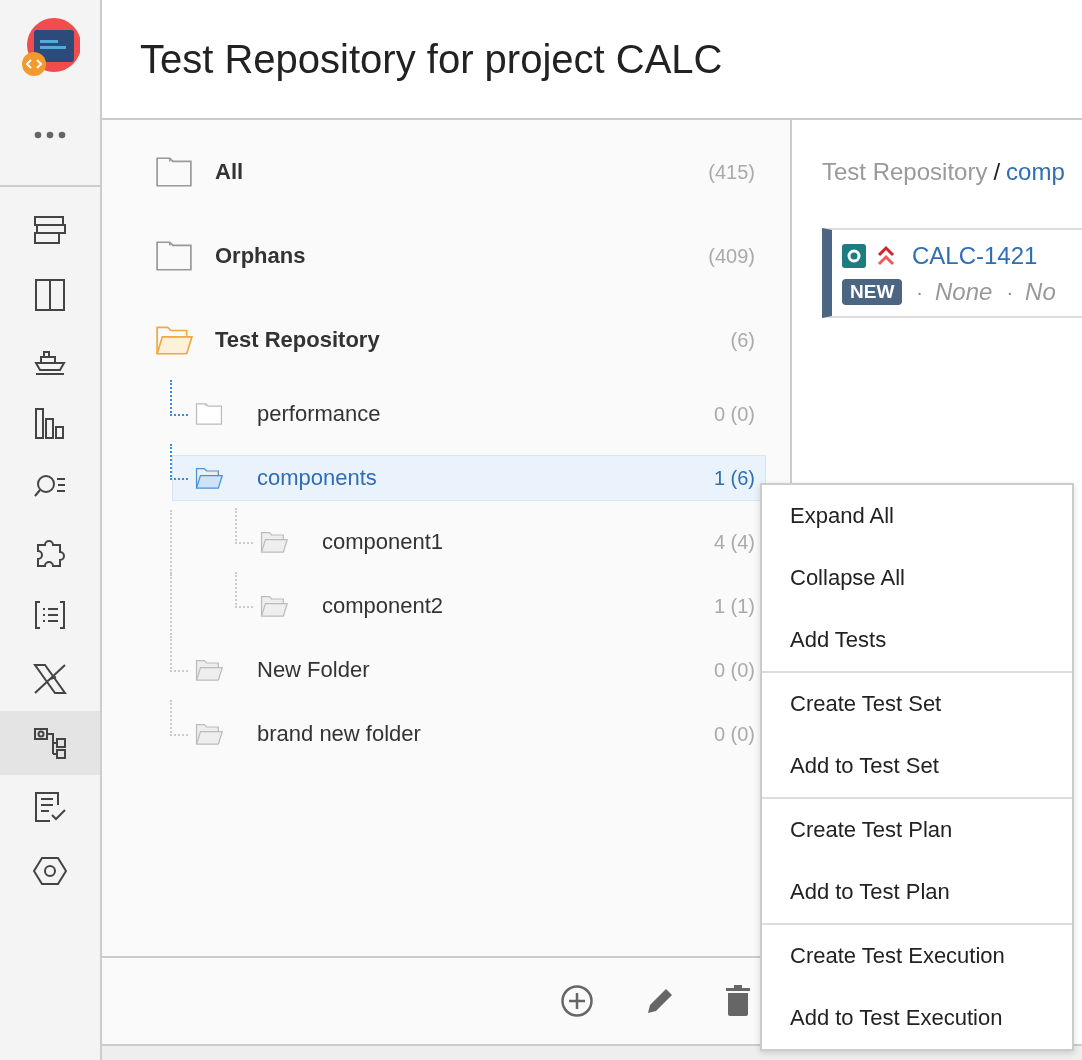  What do you see at coordinates (734, 478) in the screenshot?
I see `test-count: 1 (6)` at bounding box center [734, 478].